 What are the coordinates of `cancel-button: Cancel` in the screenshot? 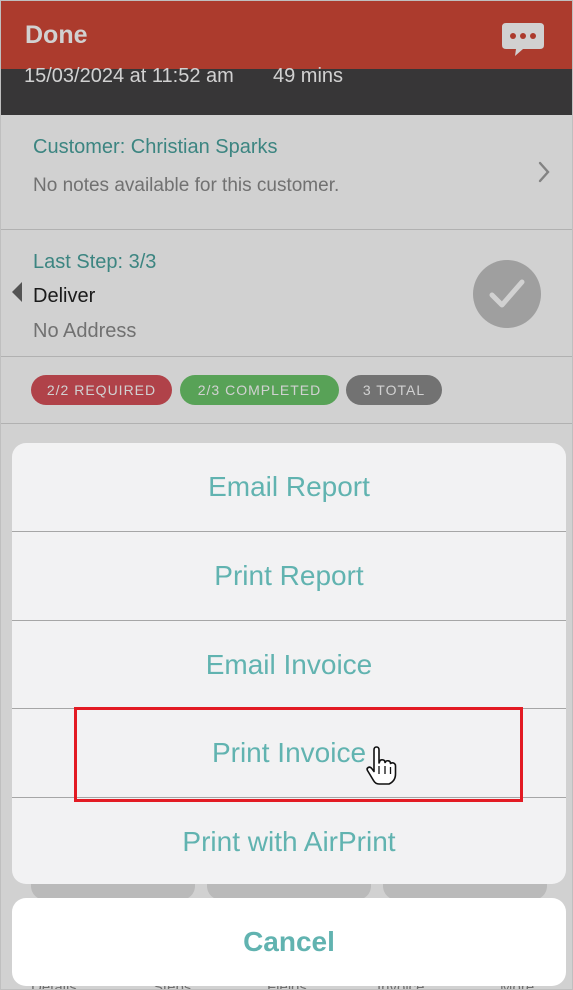 It's located at (289, 942).